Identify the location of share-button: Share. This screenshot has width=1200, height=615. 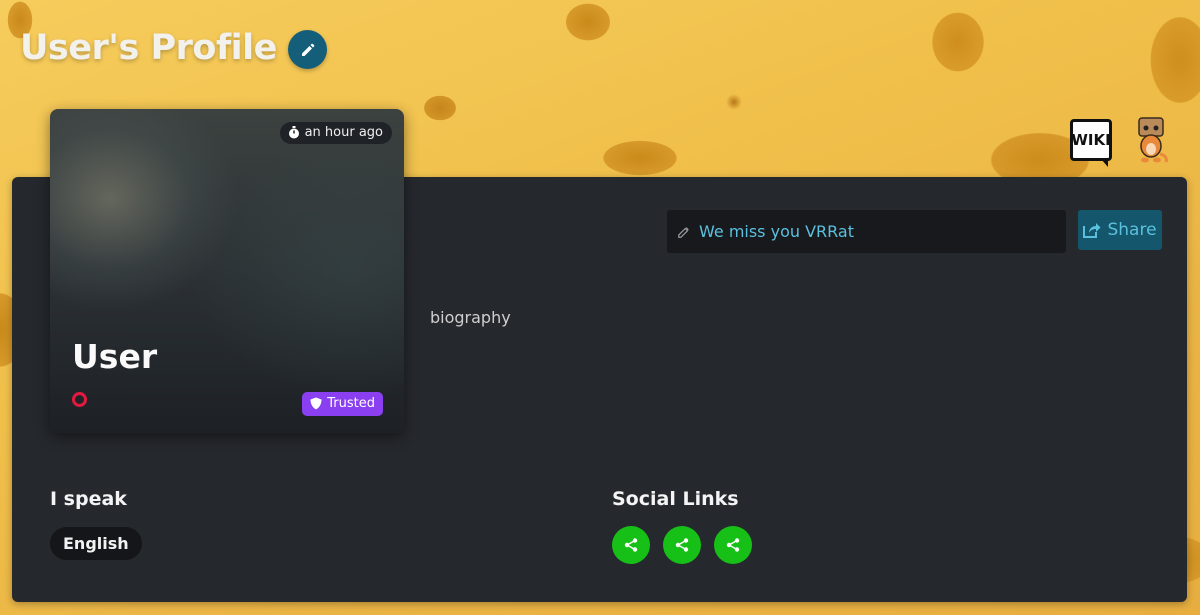
(1120, 230).